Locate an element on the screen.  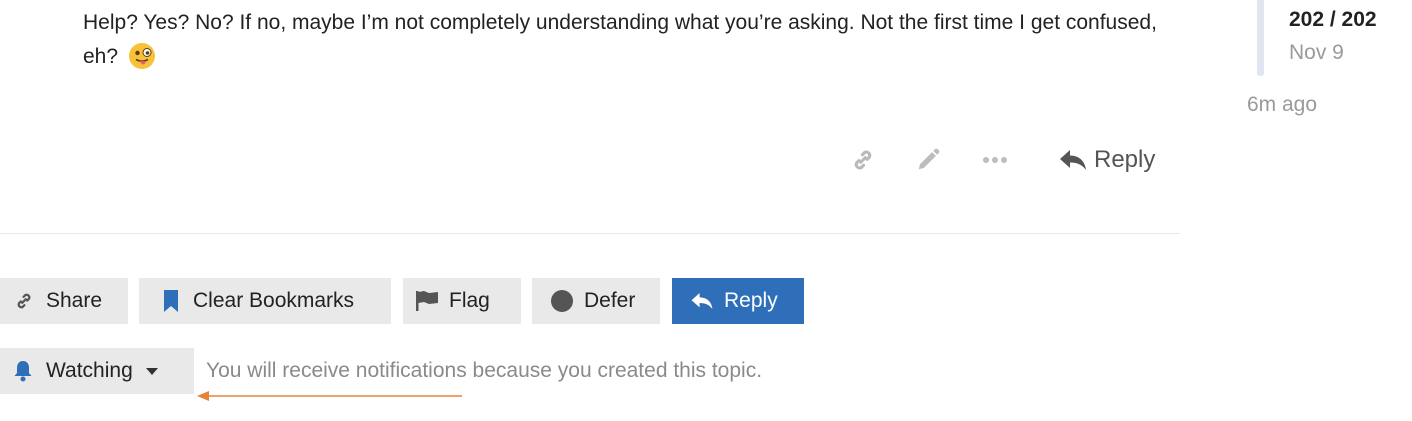
defer-label: Defer is located at coordinates (610, 300).